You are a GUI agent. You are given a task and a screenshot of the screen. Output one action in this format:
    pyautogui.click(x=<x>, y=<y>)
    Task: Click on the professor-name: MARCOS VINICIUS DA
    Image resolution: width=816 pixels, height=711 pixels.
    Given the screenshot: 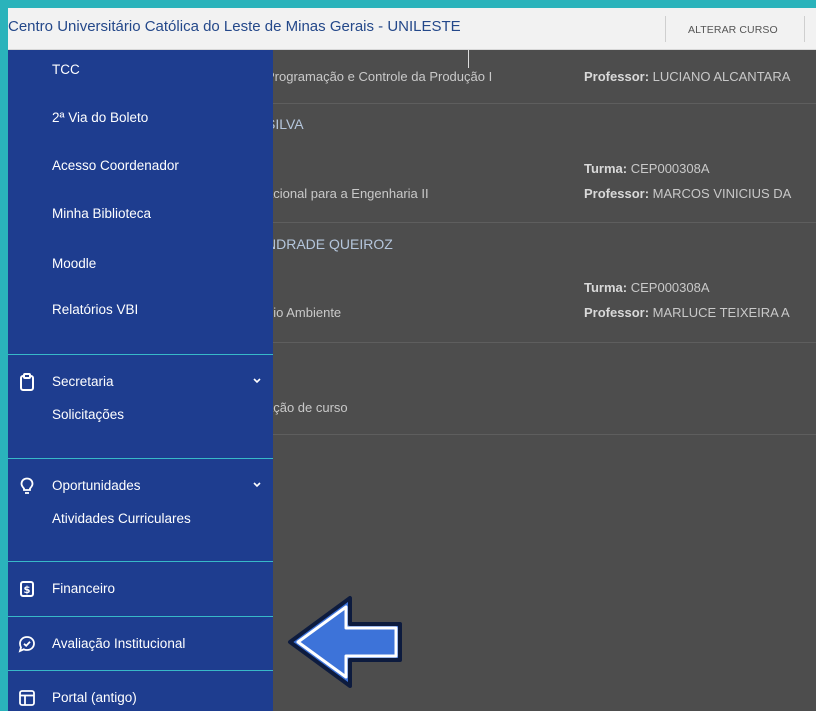 What is the action you would take?
    pyautogui.click(x=722, y=193)
    